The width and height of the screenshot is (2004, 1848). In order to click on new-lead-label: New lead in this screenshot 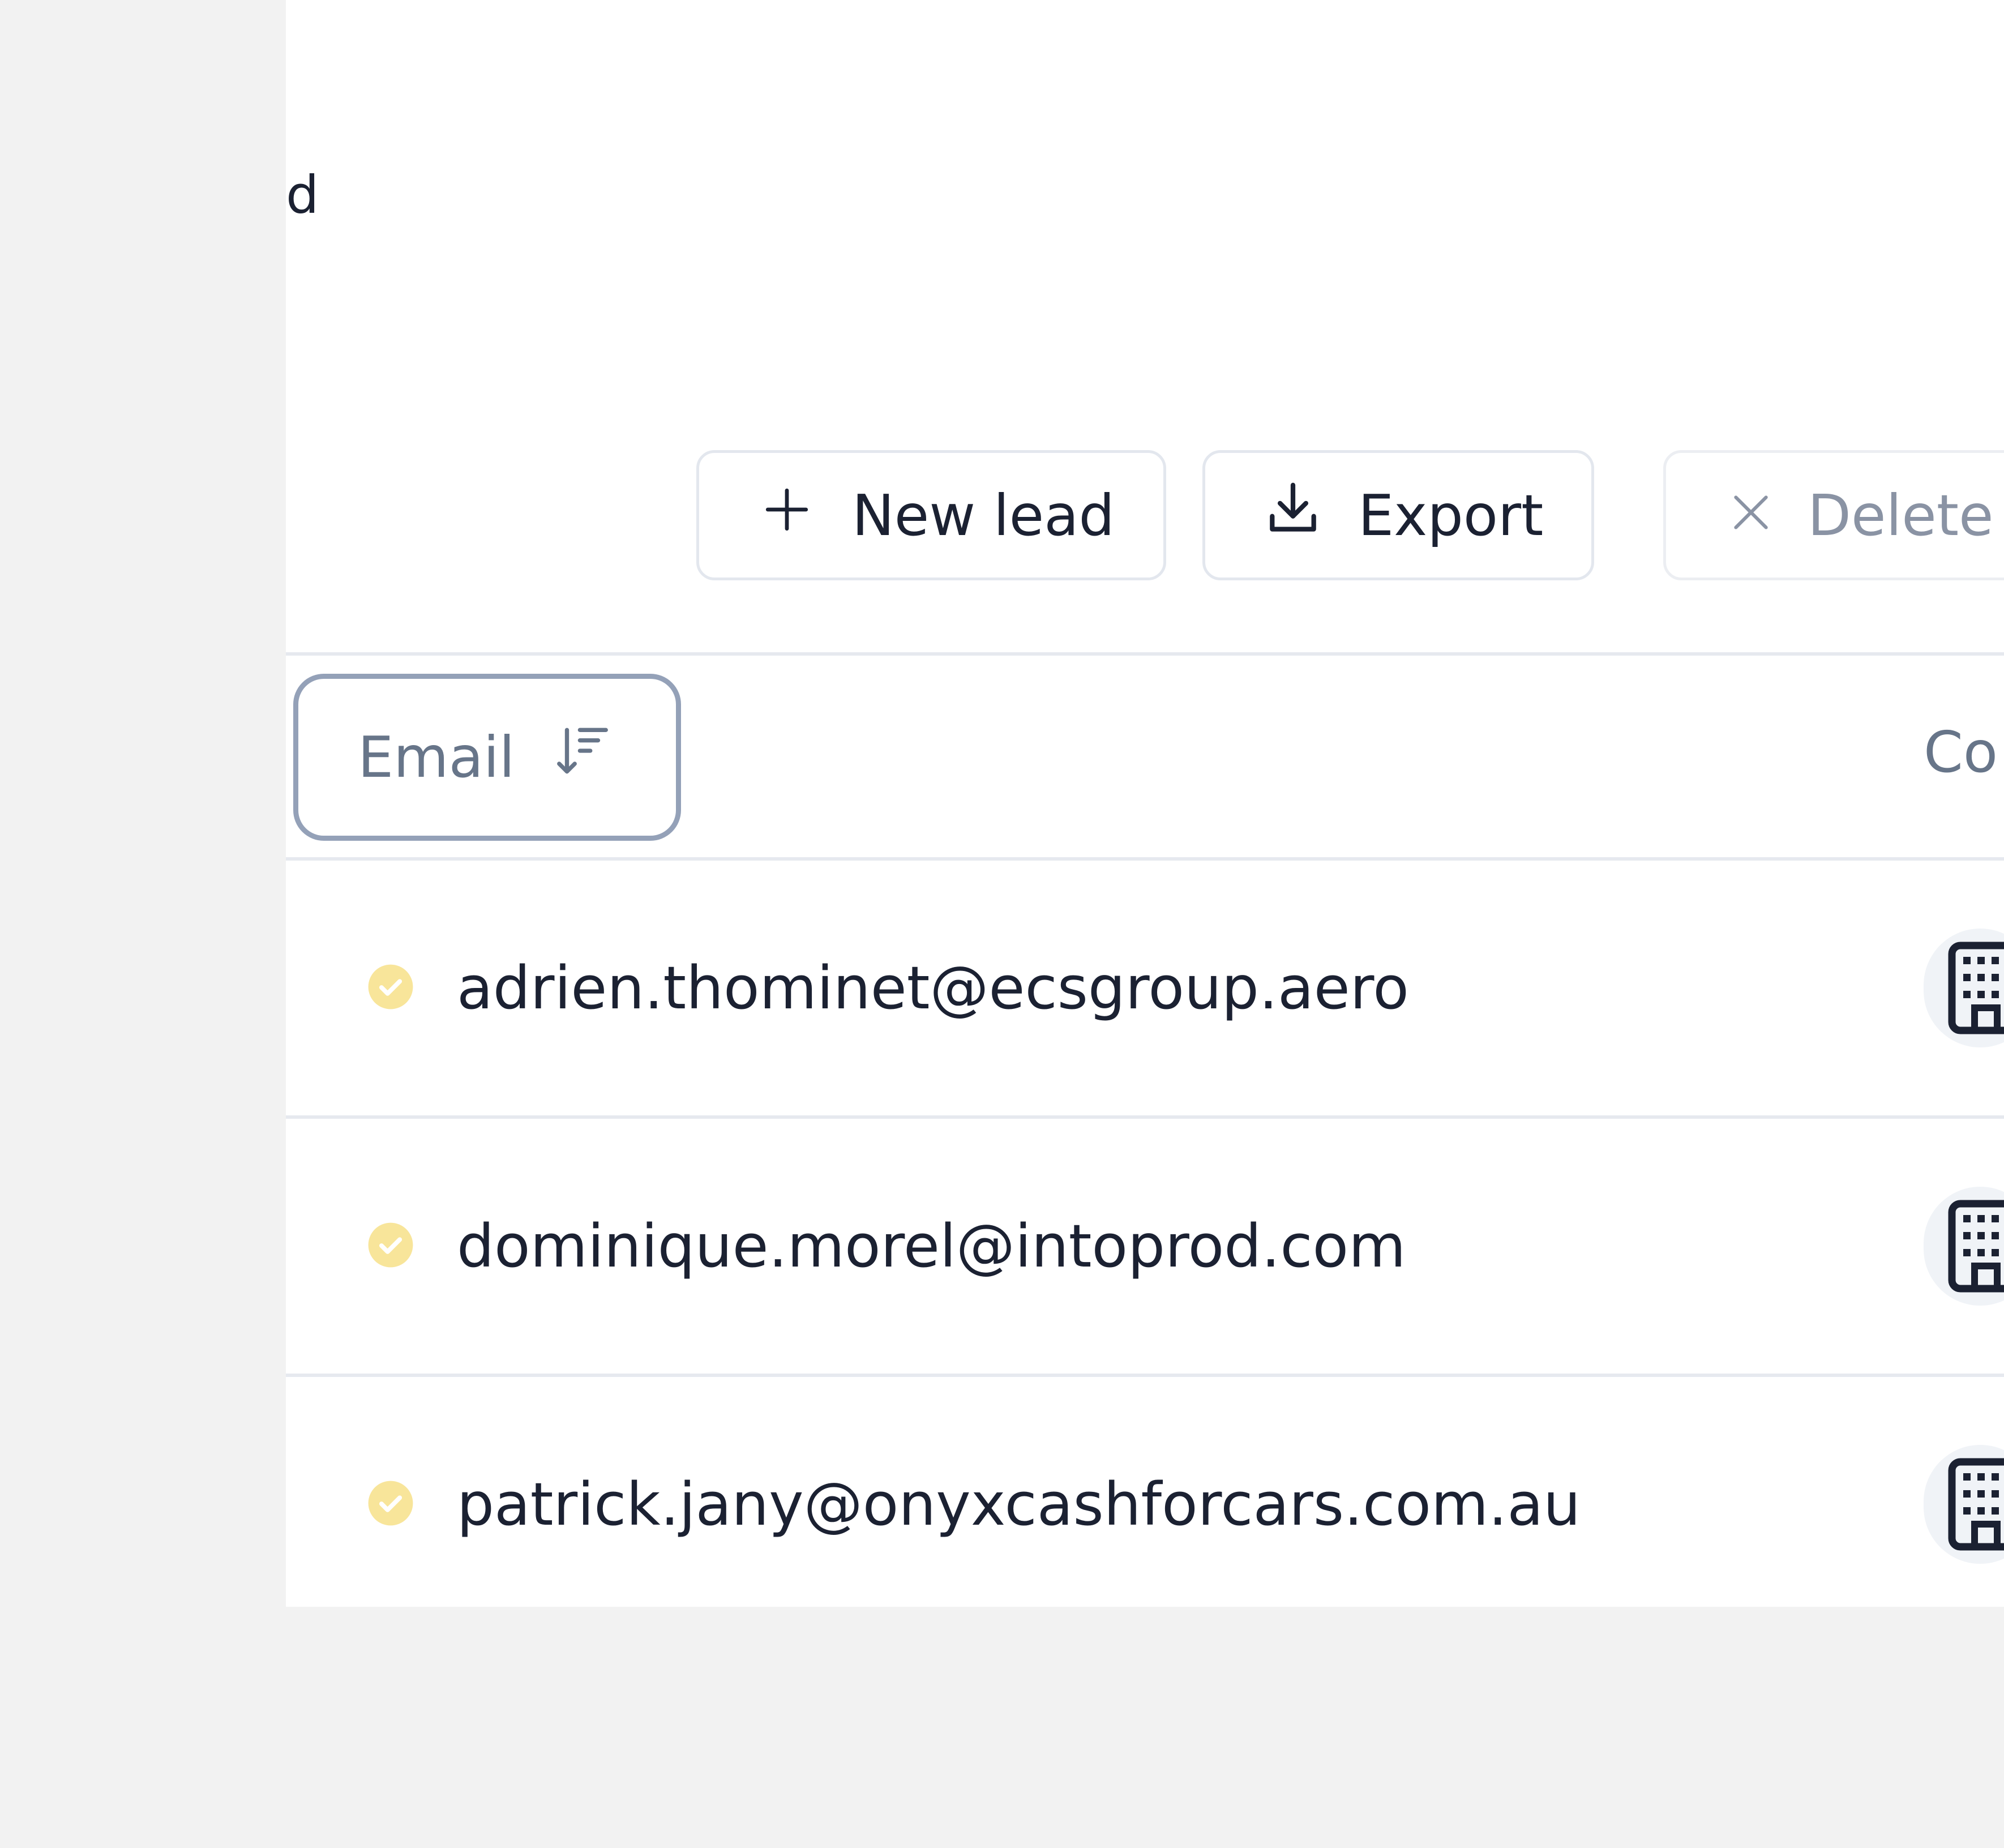, I will do `click(983, 515)`.